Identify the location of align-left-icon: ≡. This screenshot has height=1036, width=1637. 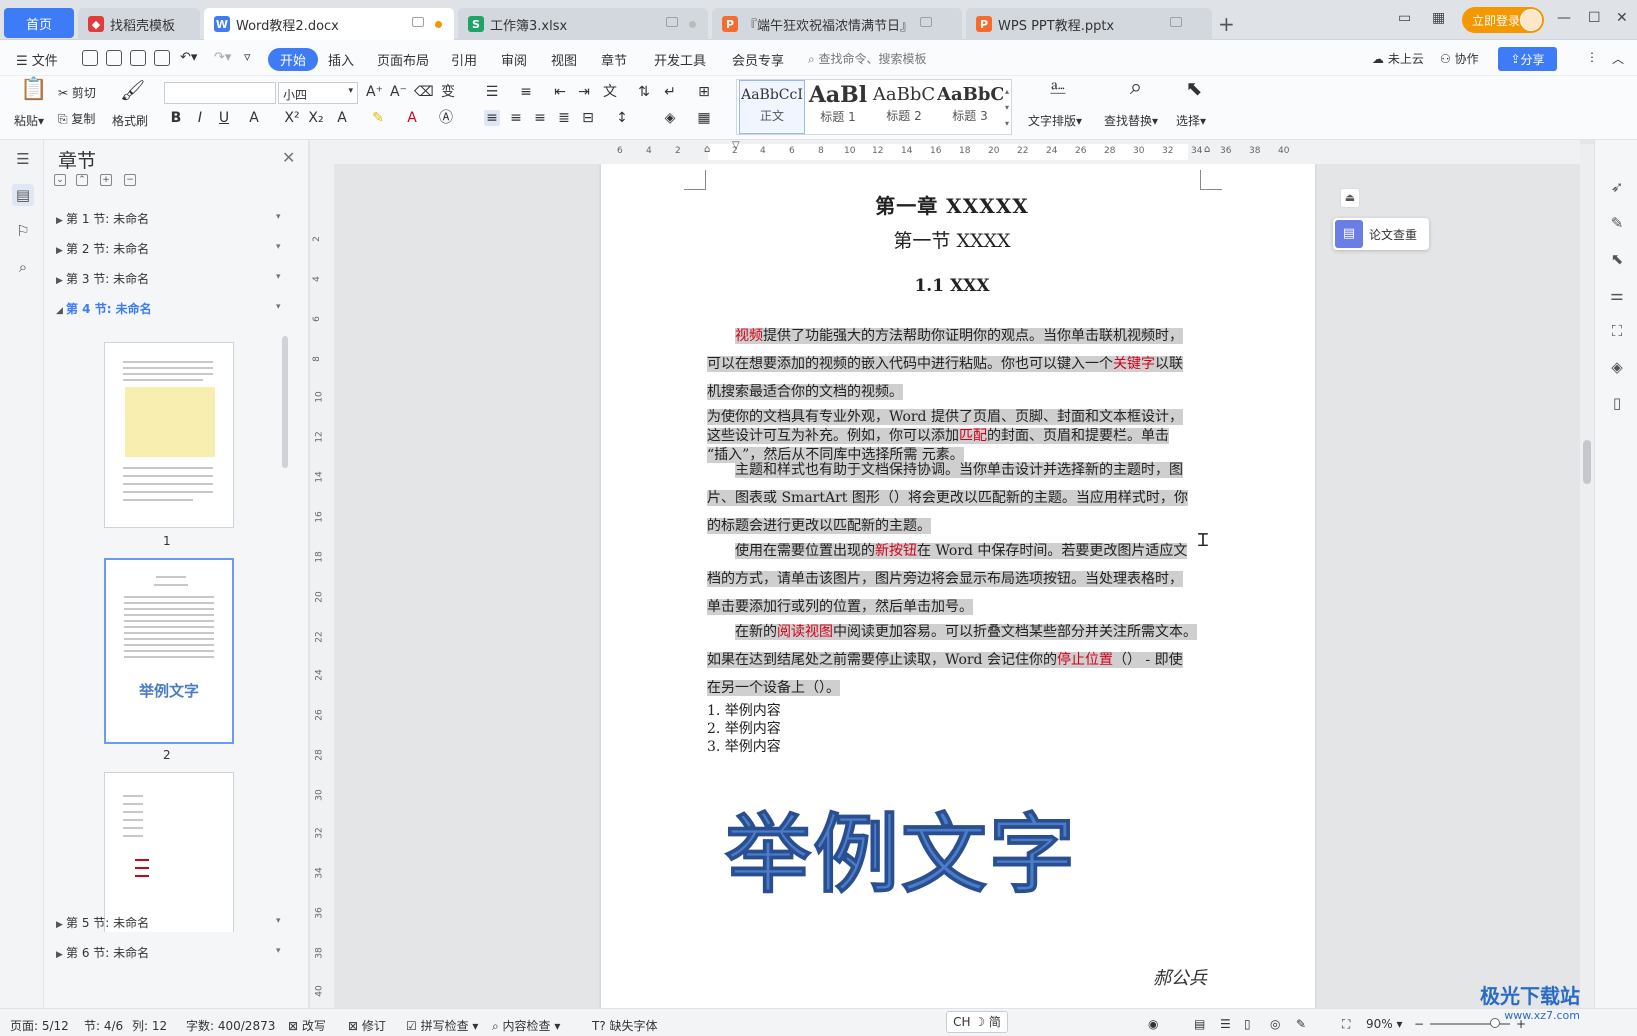
(492, 118).